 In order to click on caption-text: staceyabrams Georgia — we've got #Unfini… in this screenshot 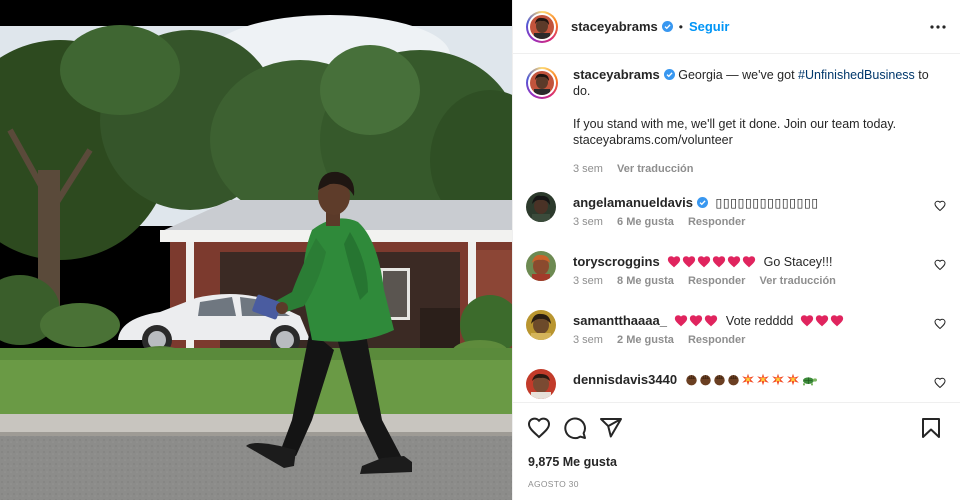, I will do `click(758, 107)`.